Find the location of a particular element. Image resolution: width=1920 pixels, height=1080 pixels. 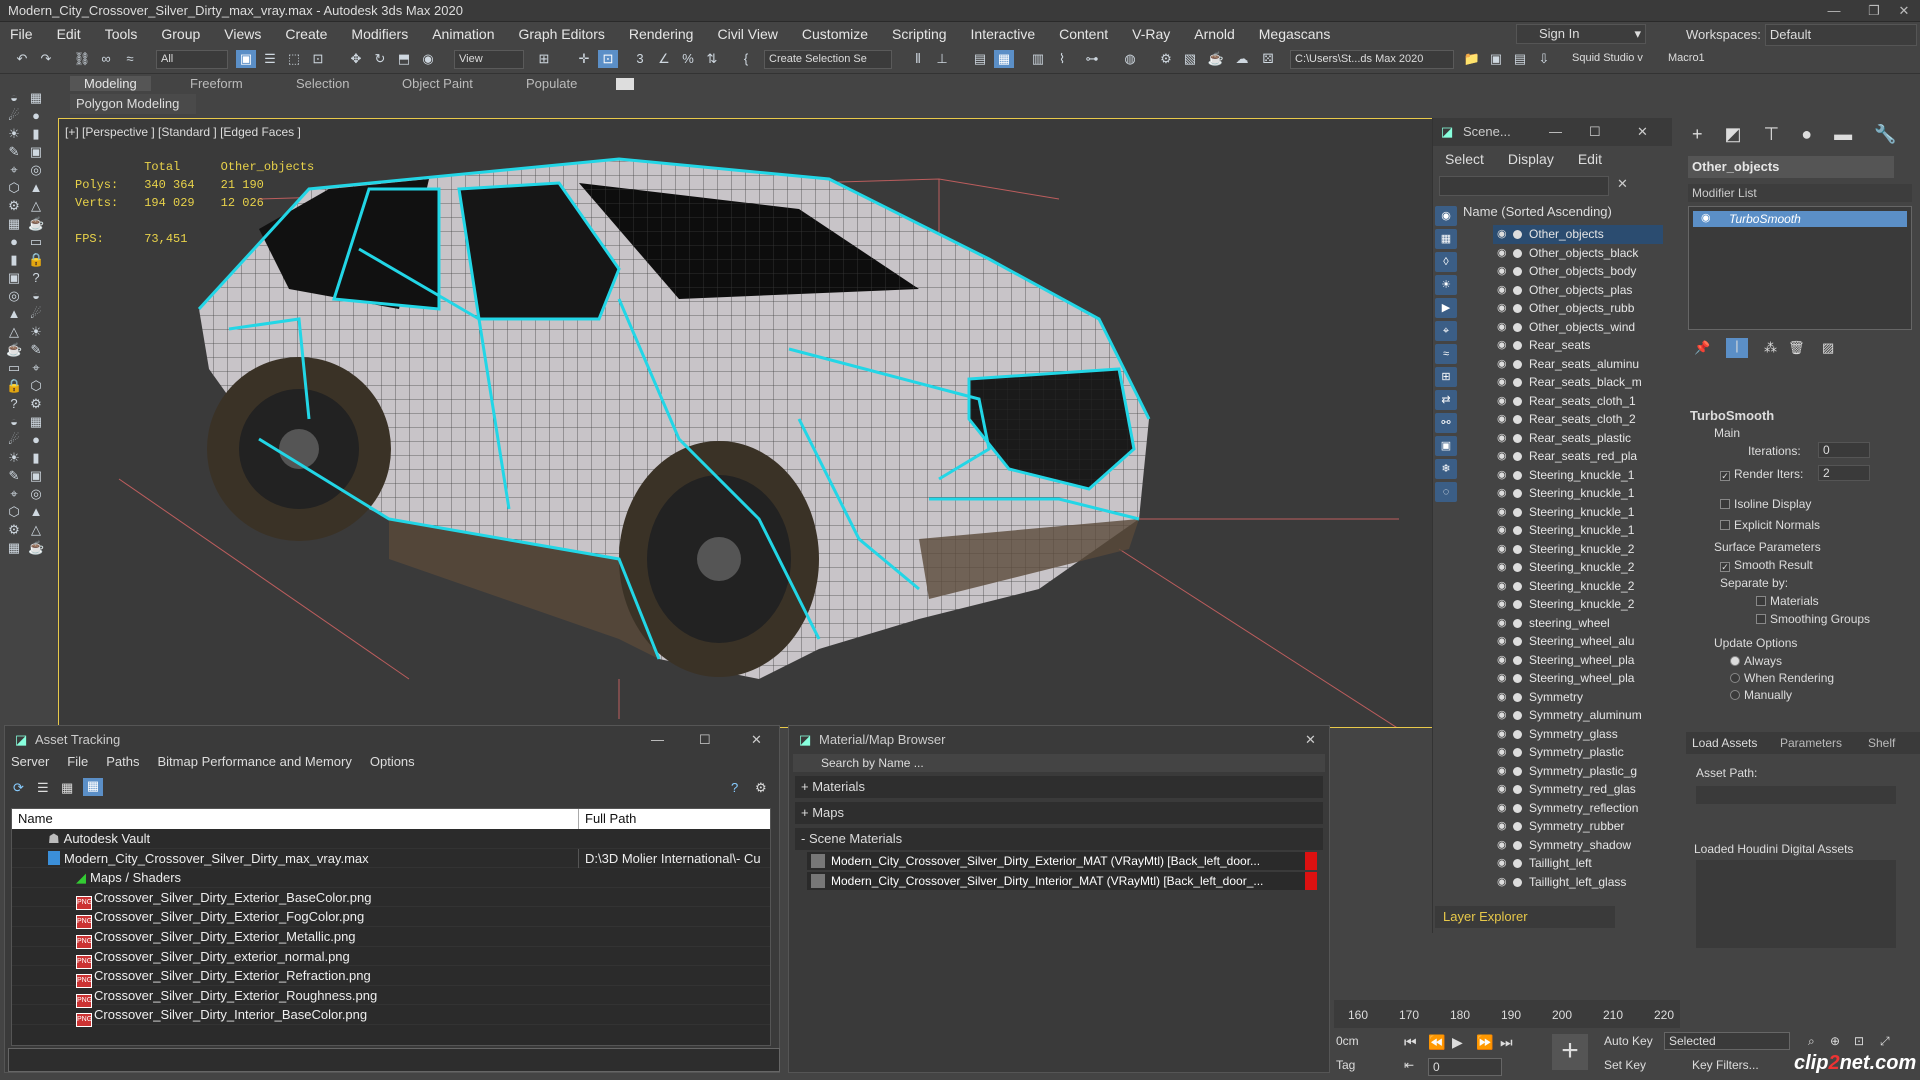

stack-item-turbosmooth: TurboSmooth is located at coordinates (1800, 219).